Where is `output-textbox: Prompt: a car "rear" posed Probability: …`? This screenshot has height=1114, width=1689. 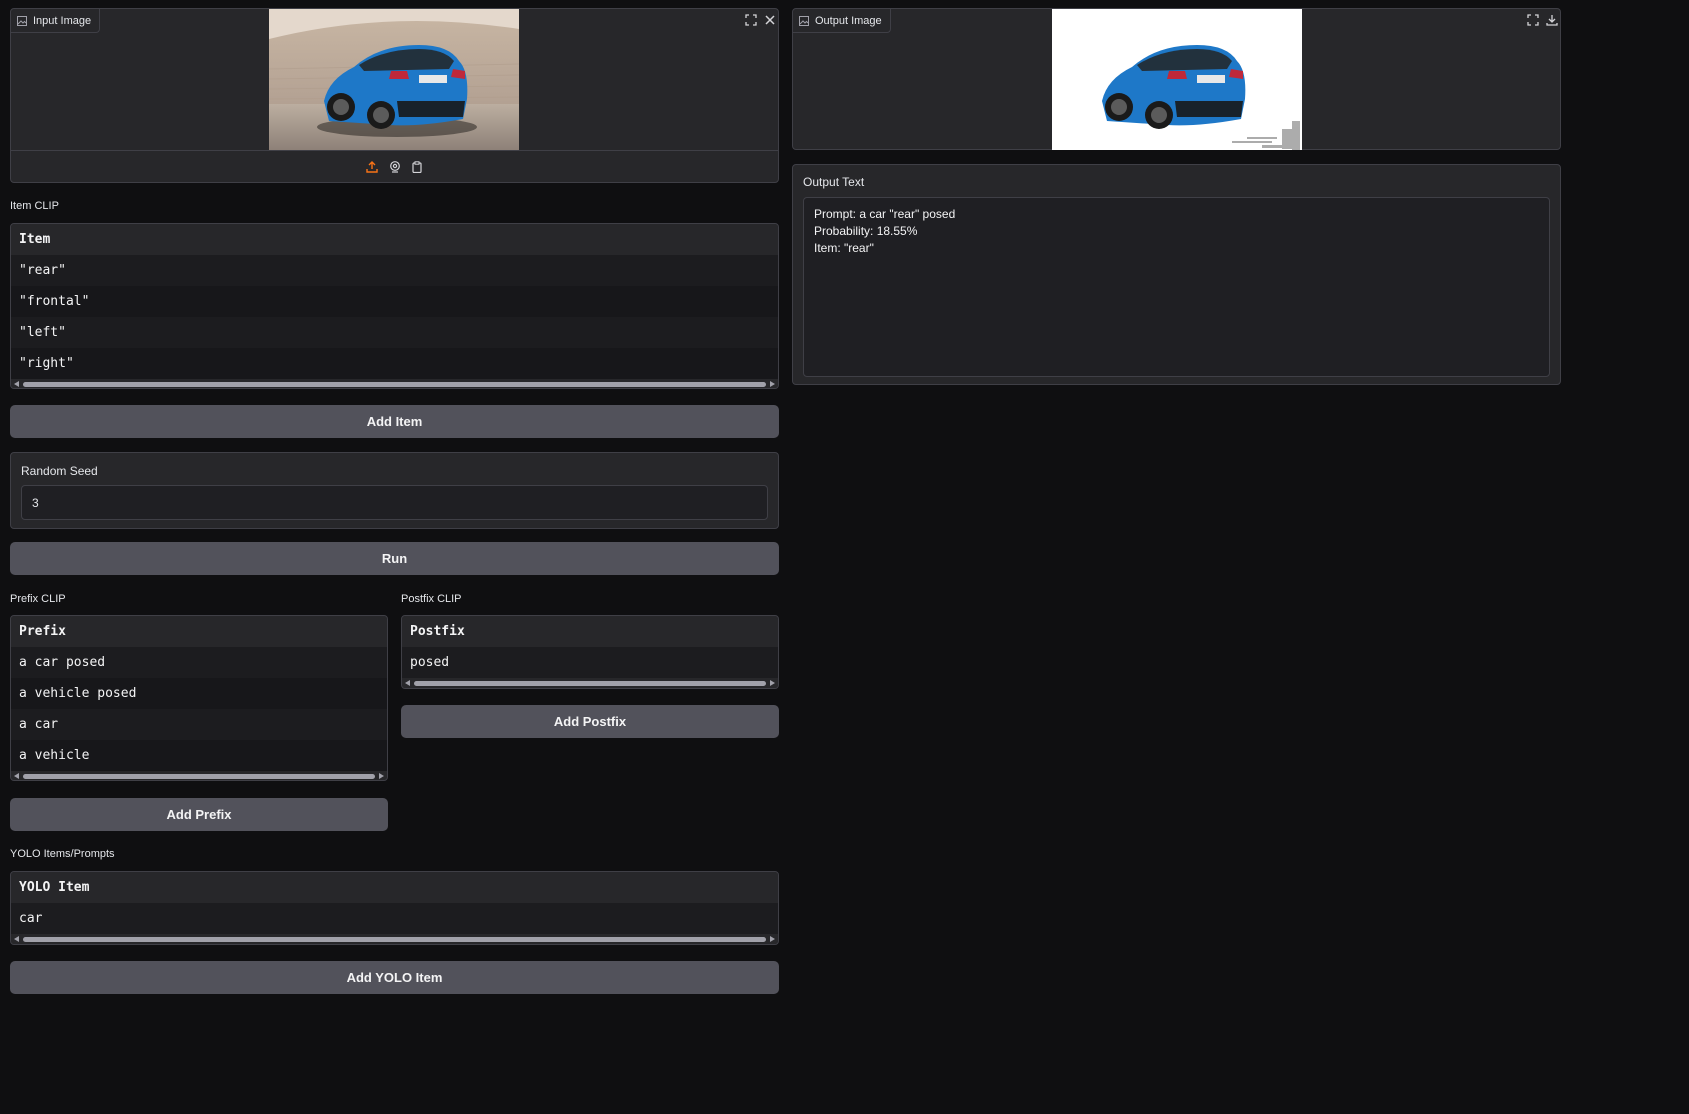
output-textbox: Prompt: a car "rear" posed Probability: … is located at coordinates (1176, 287).